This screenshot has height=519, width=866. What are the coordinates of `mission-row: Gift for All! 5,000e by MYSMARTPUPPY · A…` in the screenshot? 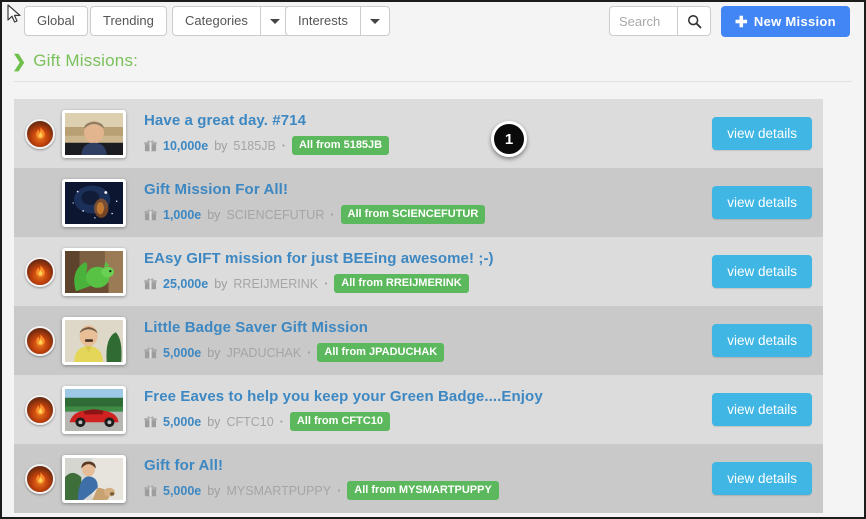 It's located at (418, 478).